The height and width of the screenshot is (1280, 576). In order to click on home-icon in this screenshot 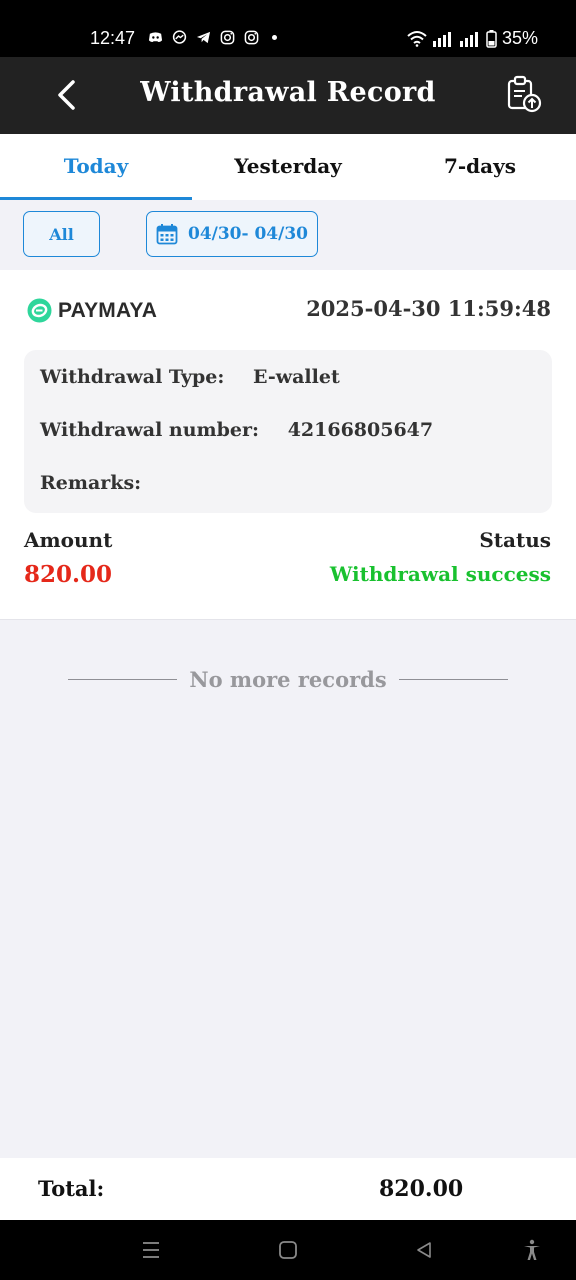, I will do `click(288, 1250)`.